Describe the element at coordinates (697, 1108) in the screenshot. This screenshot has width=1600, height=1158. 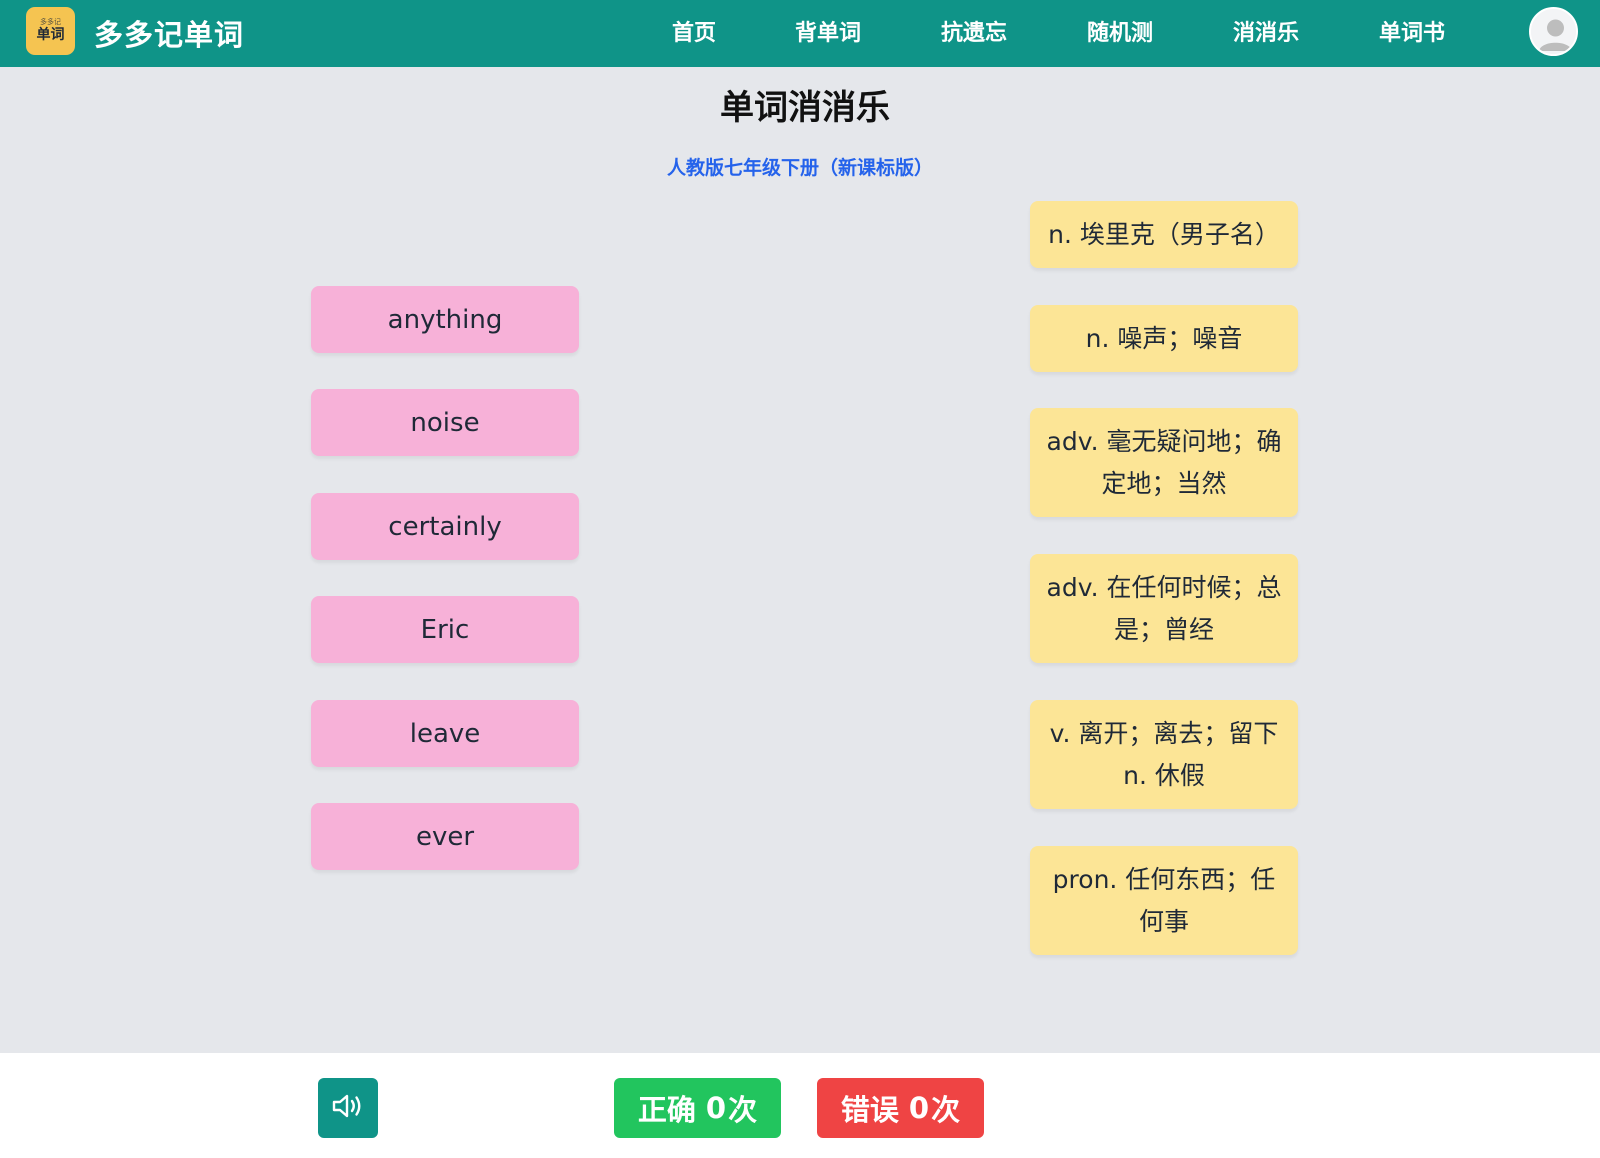
I see `correct-count-button: 正确 0 次` at that location.